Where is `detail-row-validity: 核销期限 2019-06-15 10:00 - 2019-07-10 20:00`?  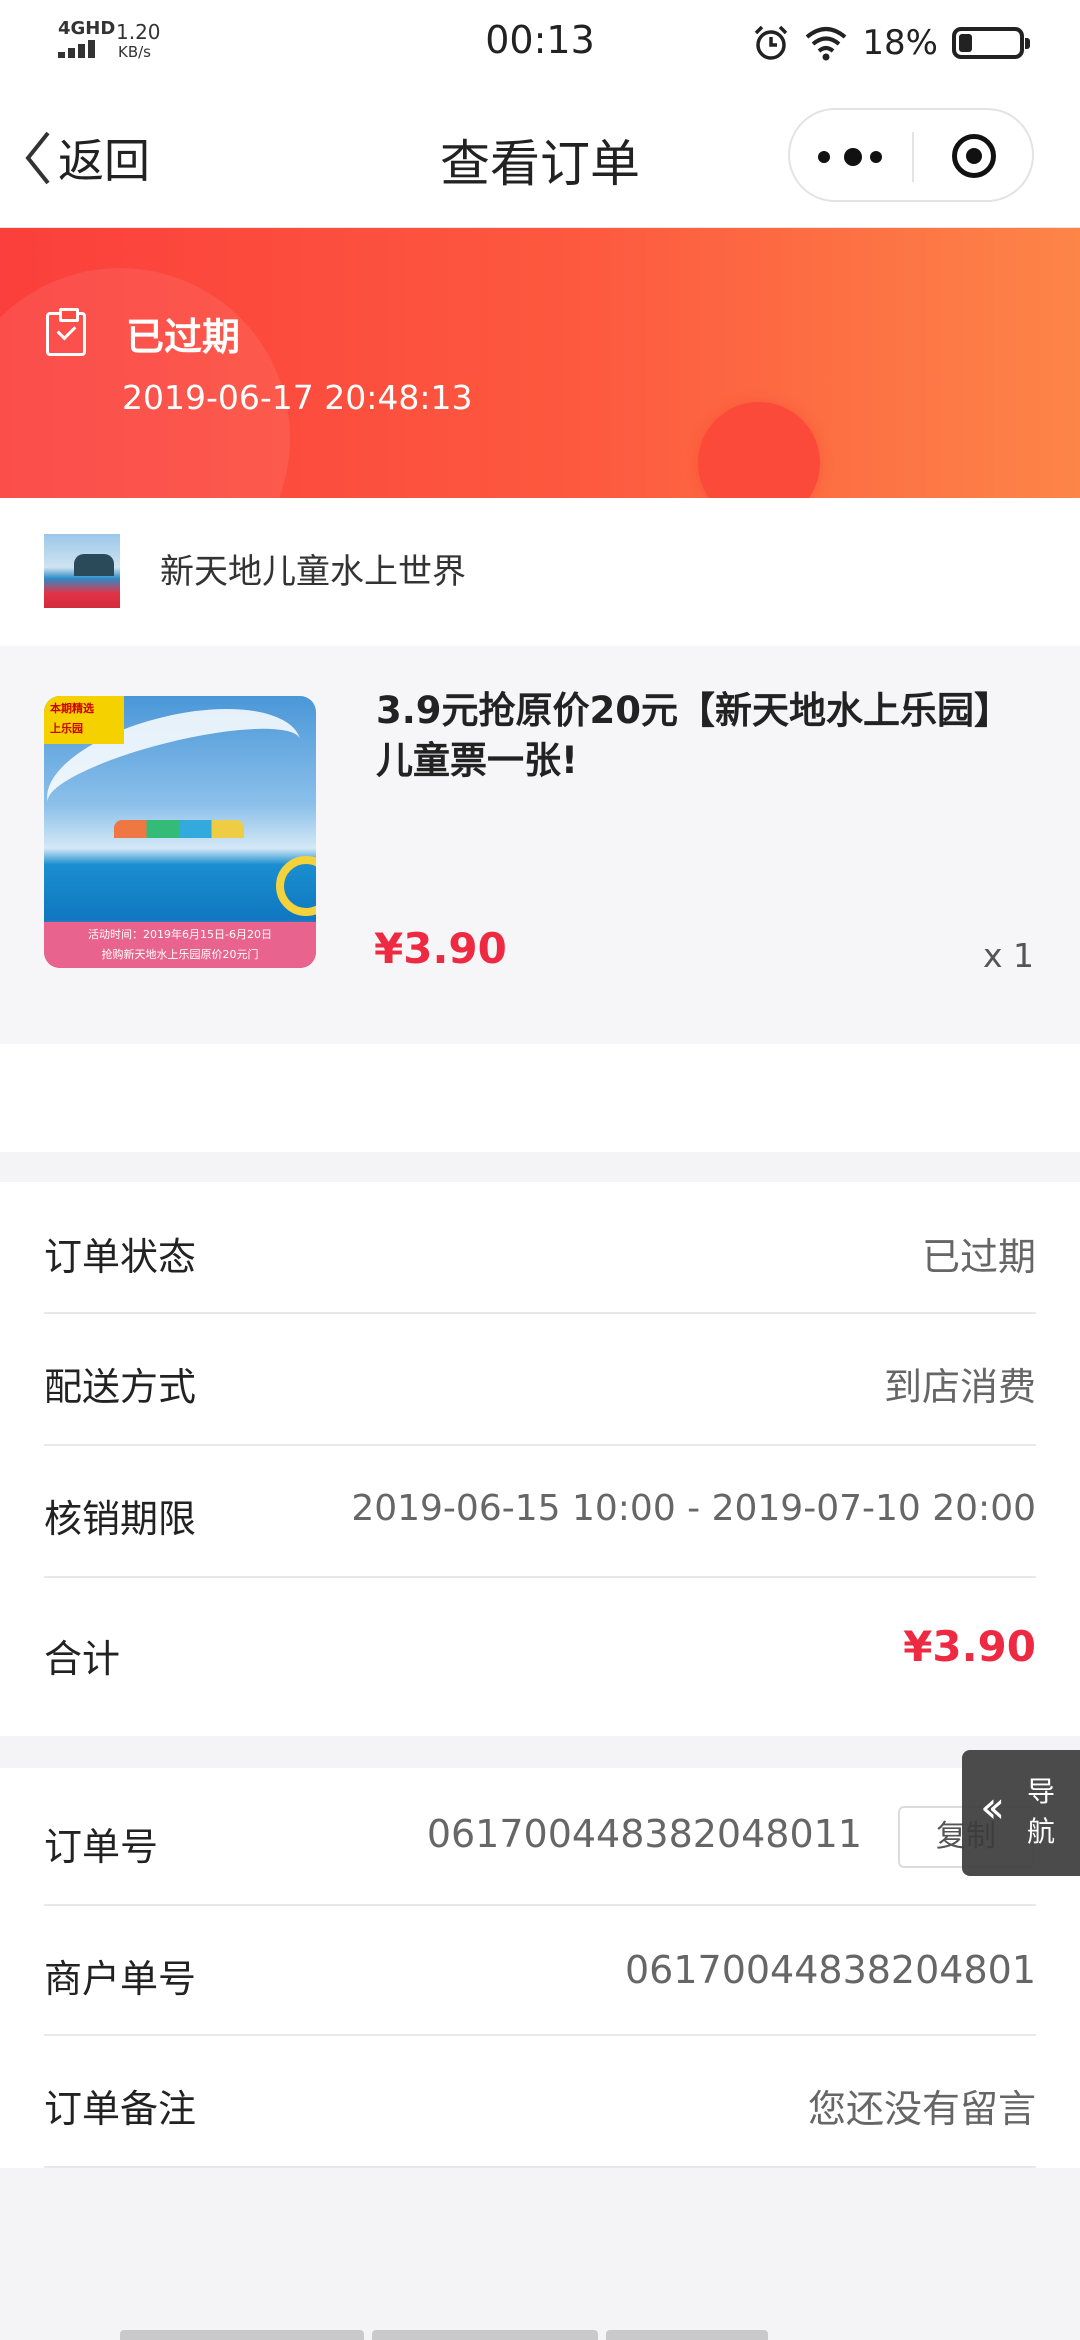
detail-row-validity: 核销期限 2019-06-15 10:00 - 2019-07-10 20:00 is located at coordinates (540, 1512).